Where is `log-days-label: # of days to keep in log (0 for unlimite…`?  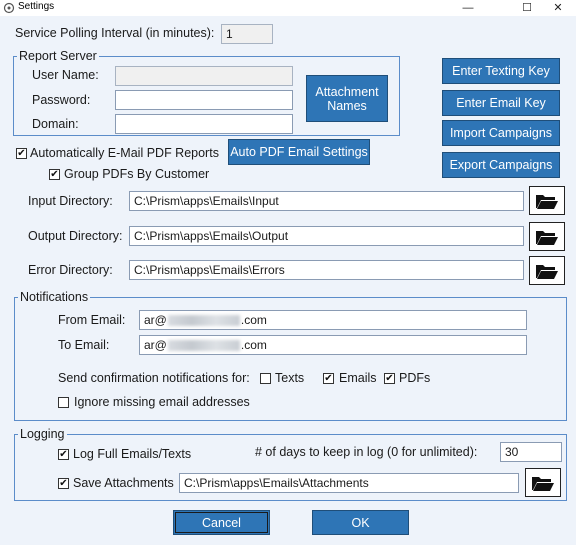
log-days-label: # of days to keep in log (0 for unlimite… is located at coordinates (366, 452).